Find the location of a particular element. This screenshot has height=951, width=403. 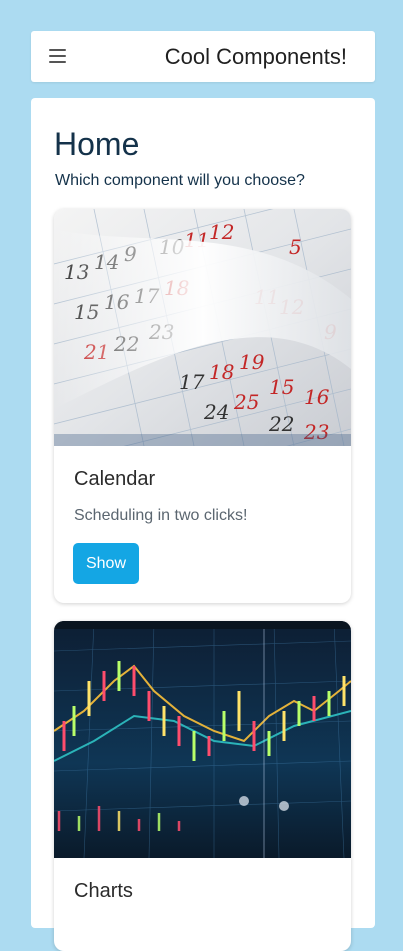

svg-text: 19 is located at coordinates (252, 362).